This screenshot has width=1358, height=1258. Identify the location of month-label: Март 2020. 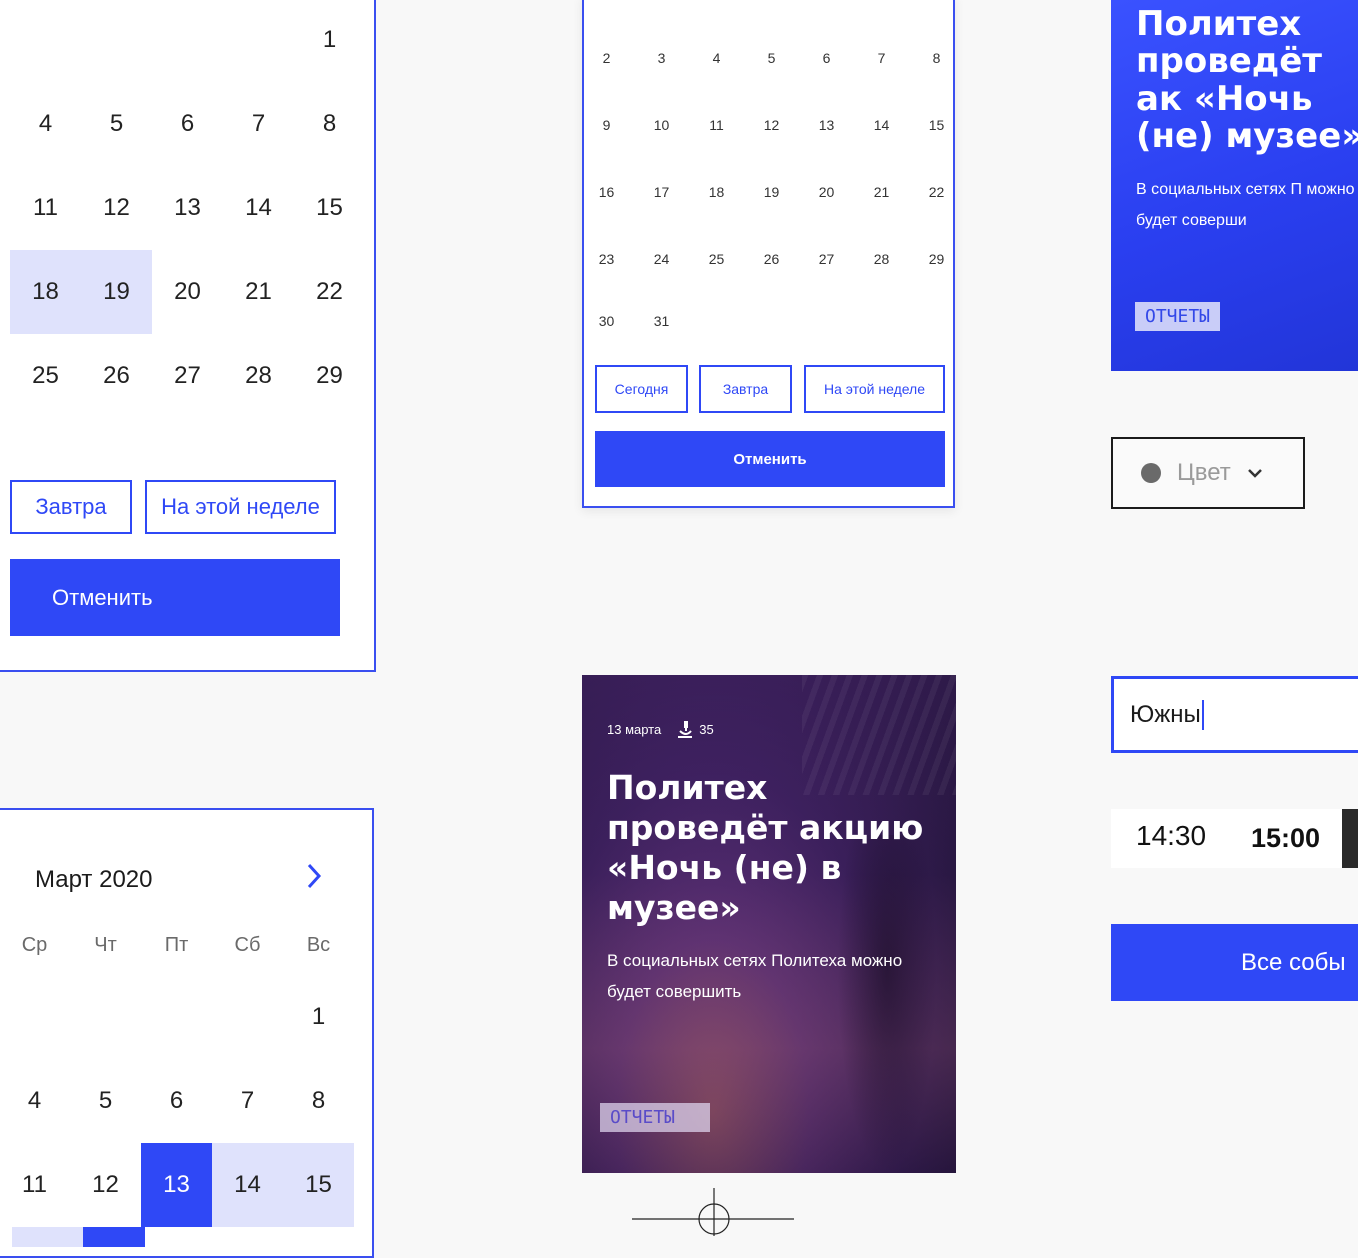
(94, 879).